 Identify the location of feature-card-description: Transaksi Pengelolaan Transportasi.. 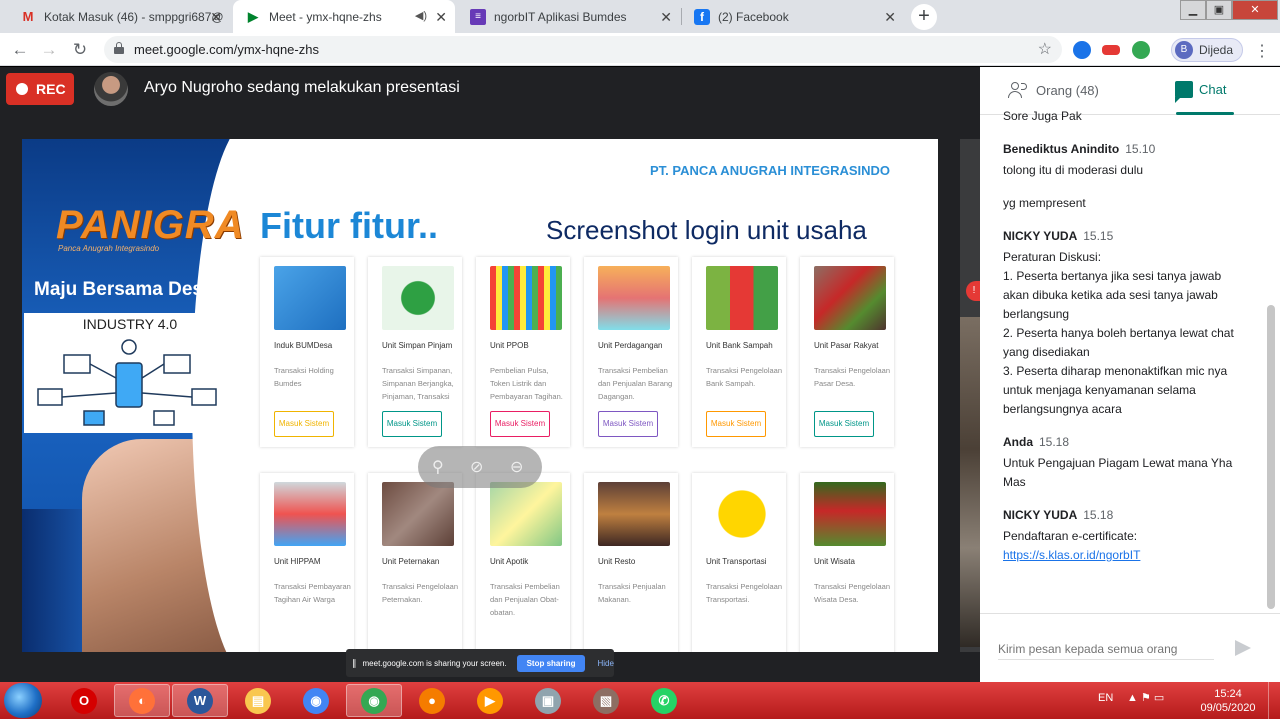
(744, 593).